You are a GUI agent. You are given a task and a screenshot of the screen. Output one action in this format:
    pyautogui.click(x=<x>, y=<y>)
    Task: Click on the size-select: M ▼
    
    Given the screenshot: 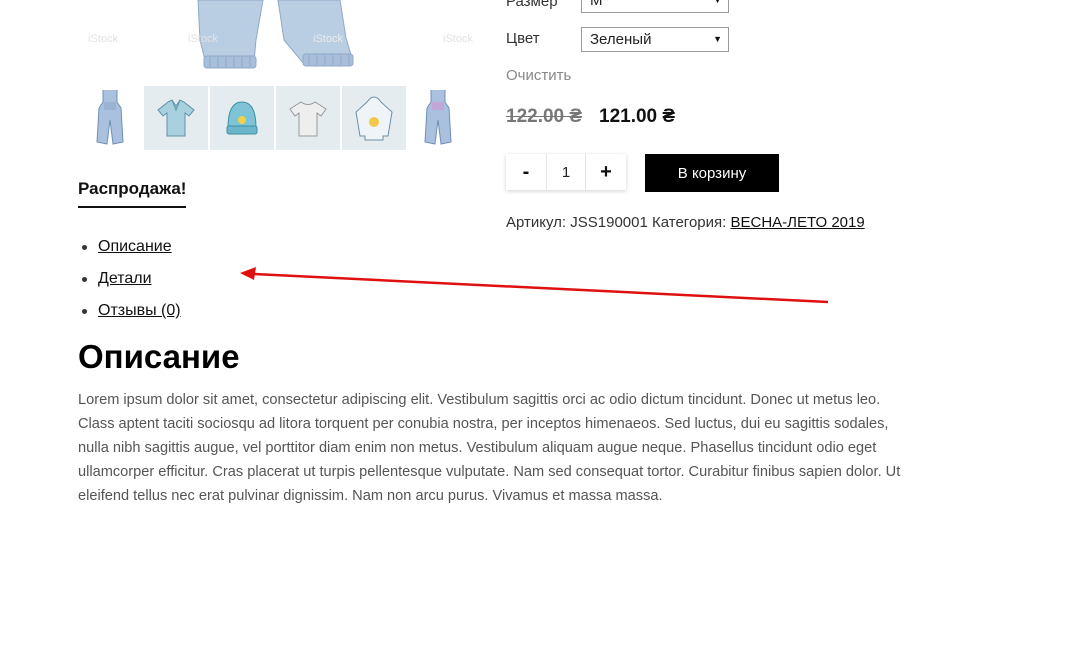 What is the action you would take?
    pyautogui.click(x=655, y=6)
    